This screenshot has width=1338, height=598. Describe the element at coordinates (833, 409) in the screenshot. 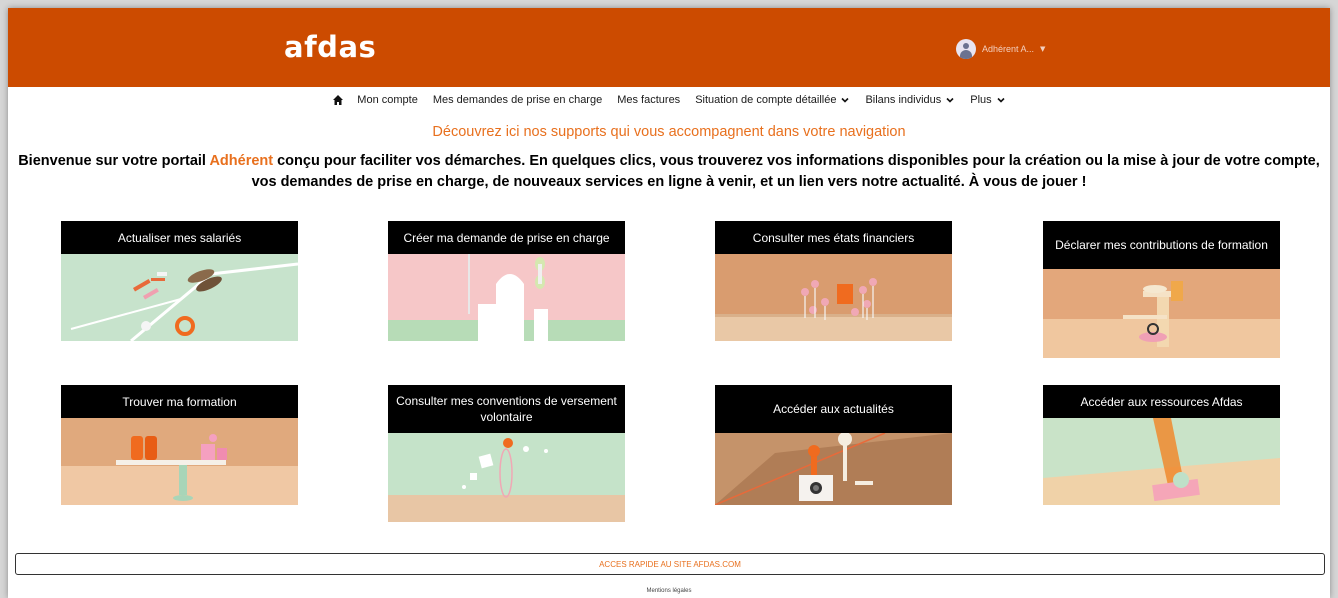

I see `card-title: Accéder aux actualités` at that location.